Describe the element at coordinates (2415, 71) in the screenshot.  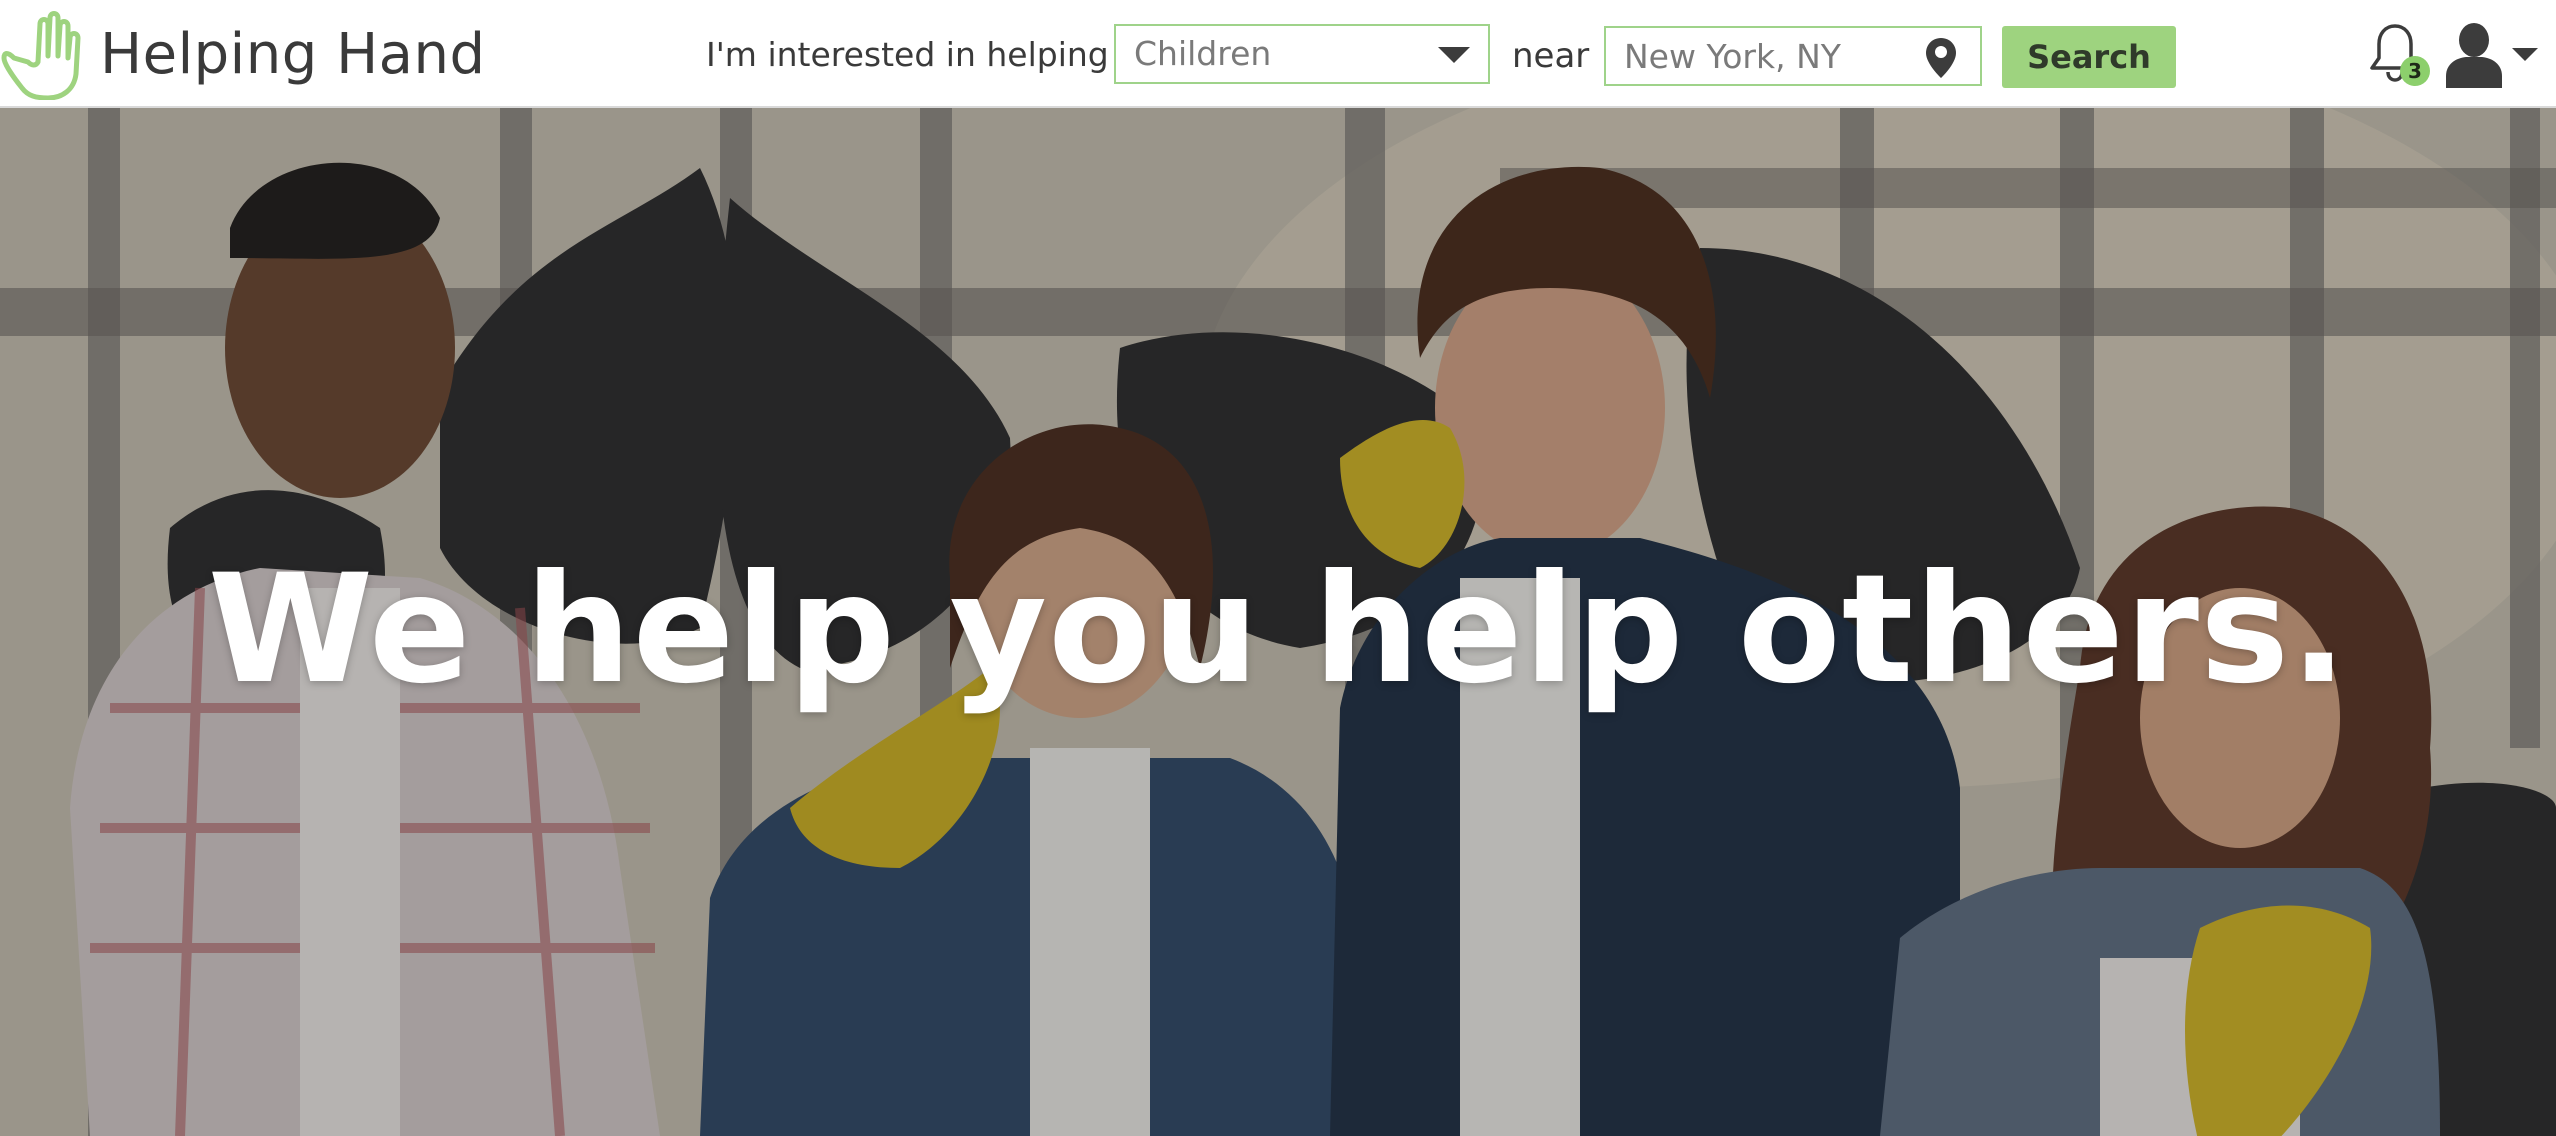
I see `notification-count-badge: 3` at that location.